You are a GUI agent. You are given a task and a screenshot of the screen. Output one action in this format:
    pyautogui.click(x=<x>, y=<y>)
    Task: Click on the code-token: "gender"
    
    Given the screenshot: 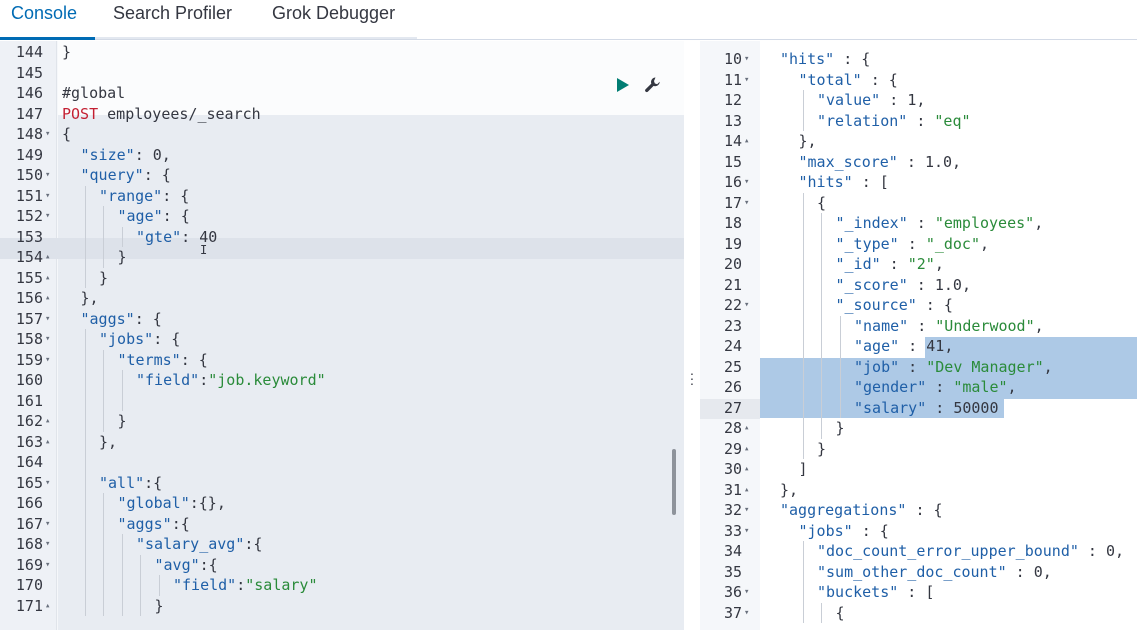 What is the action you would take?
    pyautogui.click(x=890, y=387)
    